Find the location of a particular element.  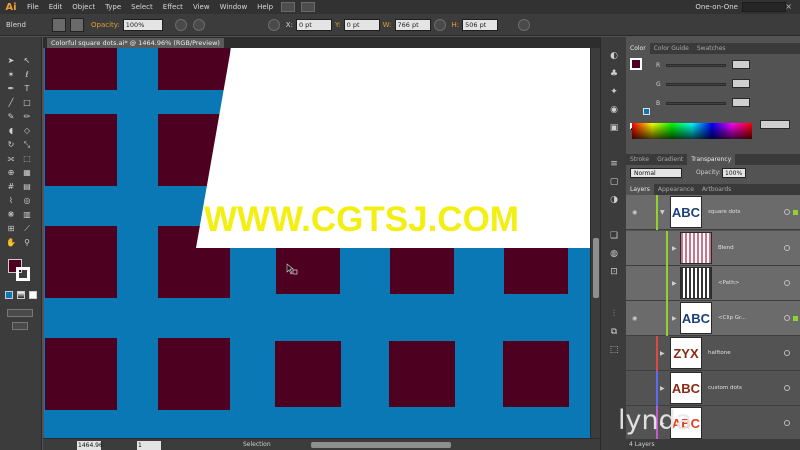

magic-wand-tool-icon: ✶ is located at coordinates (11, 74).